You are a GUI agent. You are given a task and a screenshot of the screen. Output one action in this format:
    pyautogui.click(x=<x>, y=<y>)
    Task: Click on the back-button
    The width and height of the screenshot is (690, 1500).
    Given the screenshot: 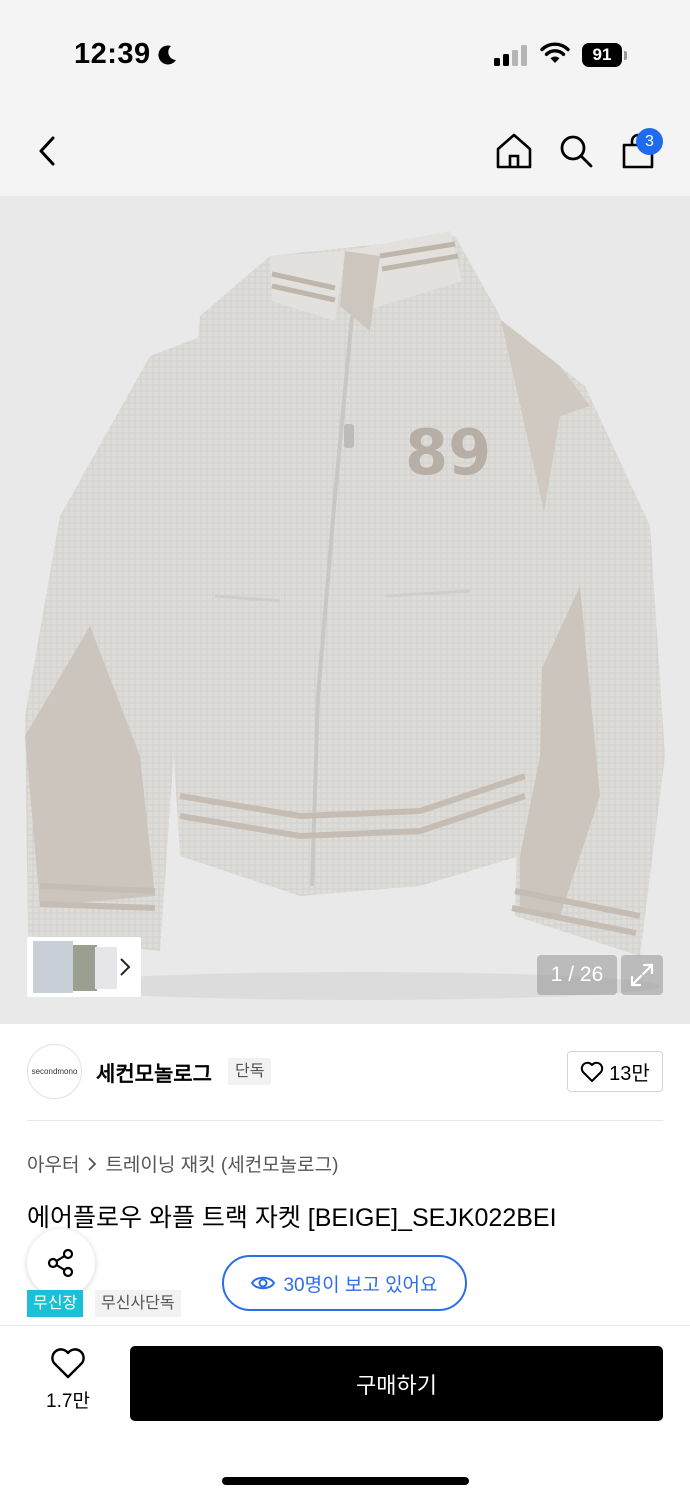 What is the action you would take?
    pyautogui.click(x=48, y=151)
    